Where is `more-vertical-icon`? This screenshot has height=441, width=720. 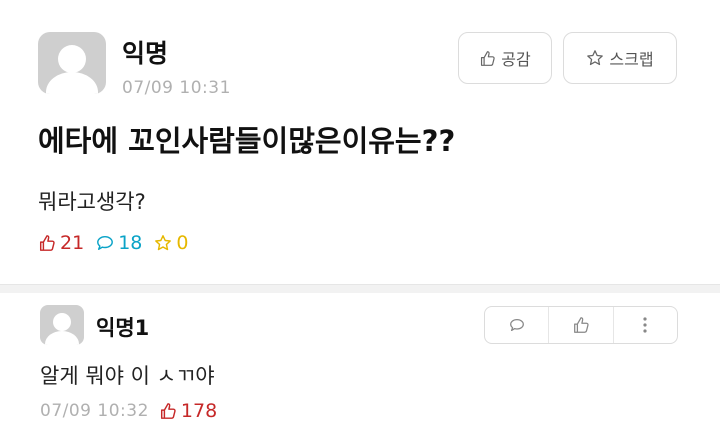
more-vertical-icon is located at coordinates (645, 325).